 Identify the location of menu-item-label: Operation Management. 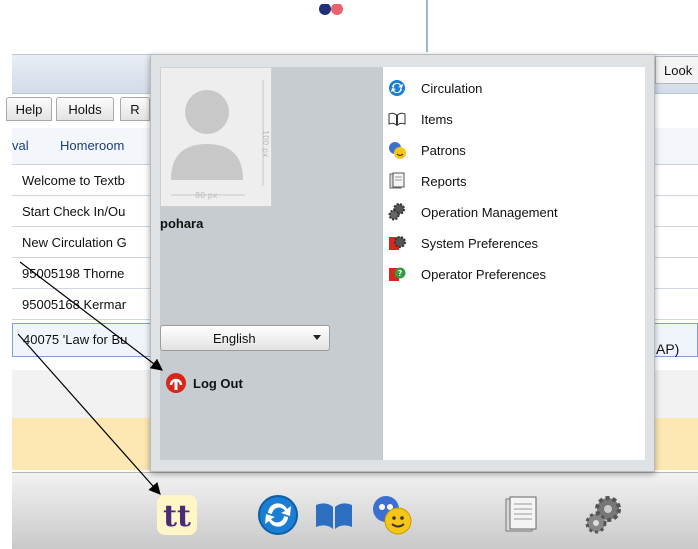
(489, 212).